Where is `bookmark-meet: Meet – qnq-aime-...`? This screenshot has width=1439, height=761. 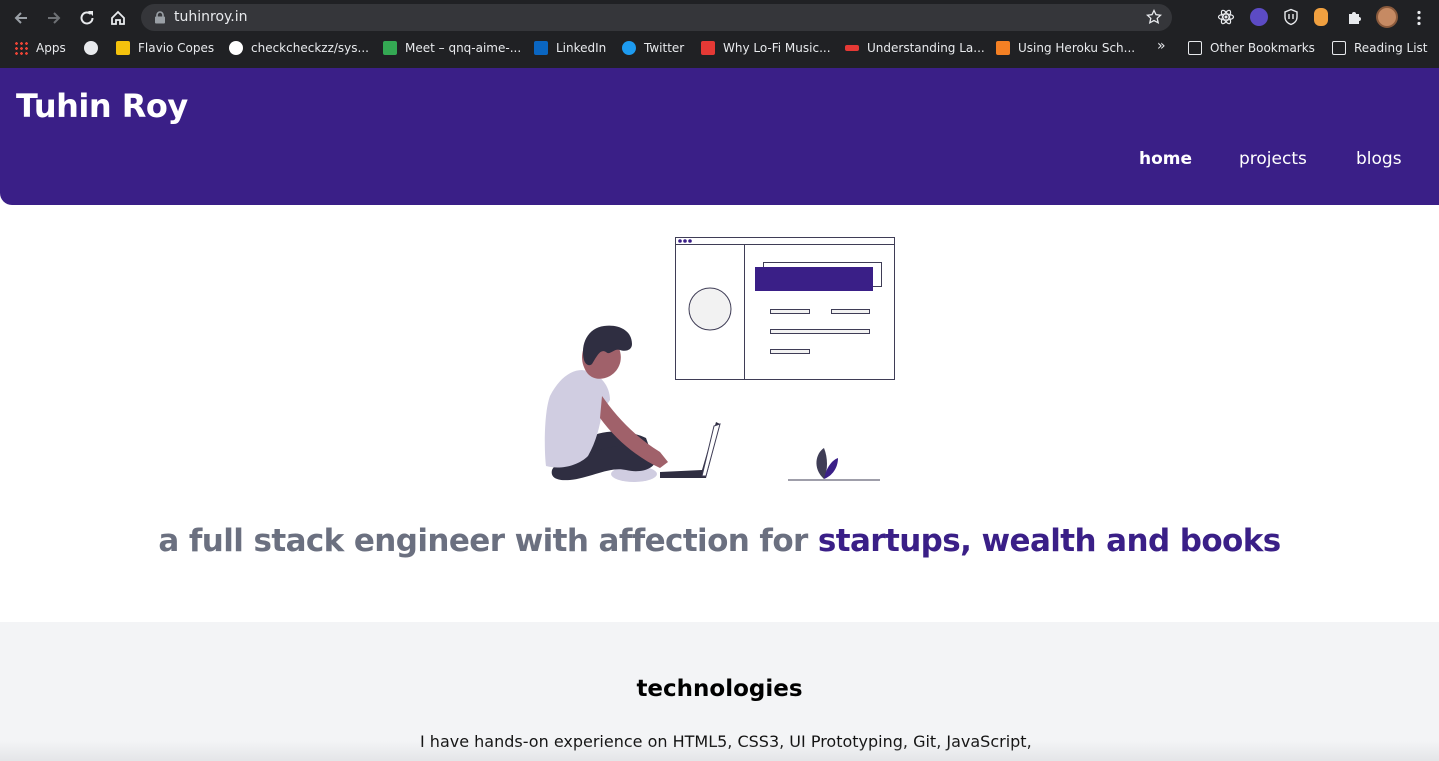
bookmark-meet: Meet – qnq-aime-... is located at coordinates (452, 48).